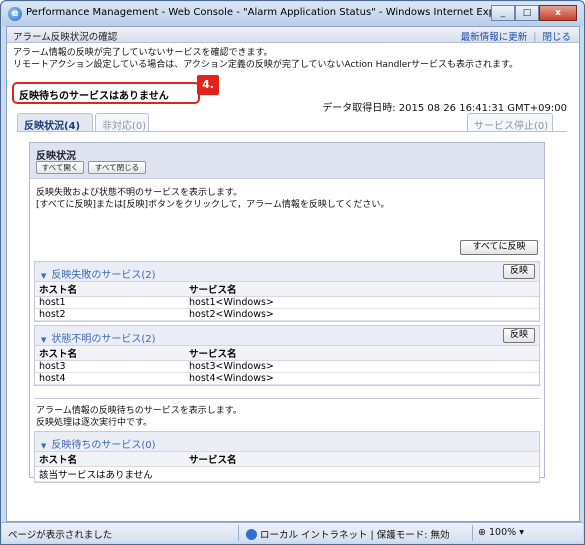 The width and height of the screenshot is (585, 545). I want to click on ie-logo-icon: e, so click(15, 14).